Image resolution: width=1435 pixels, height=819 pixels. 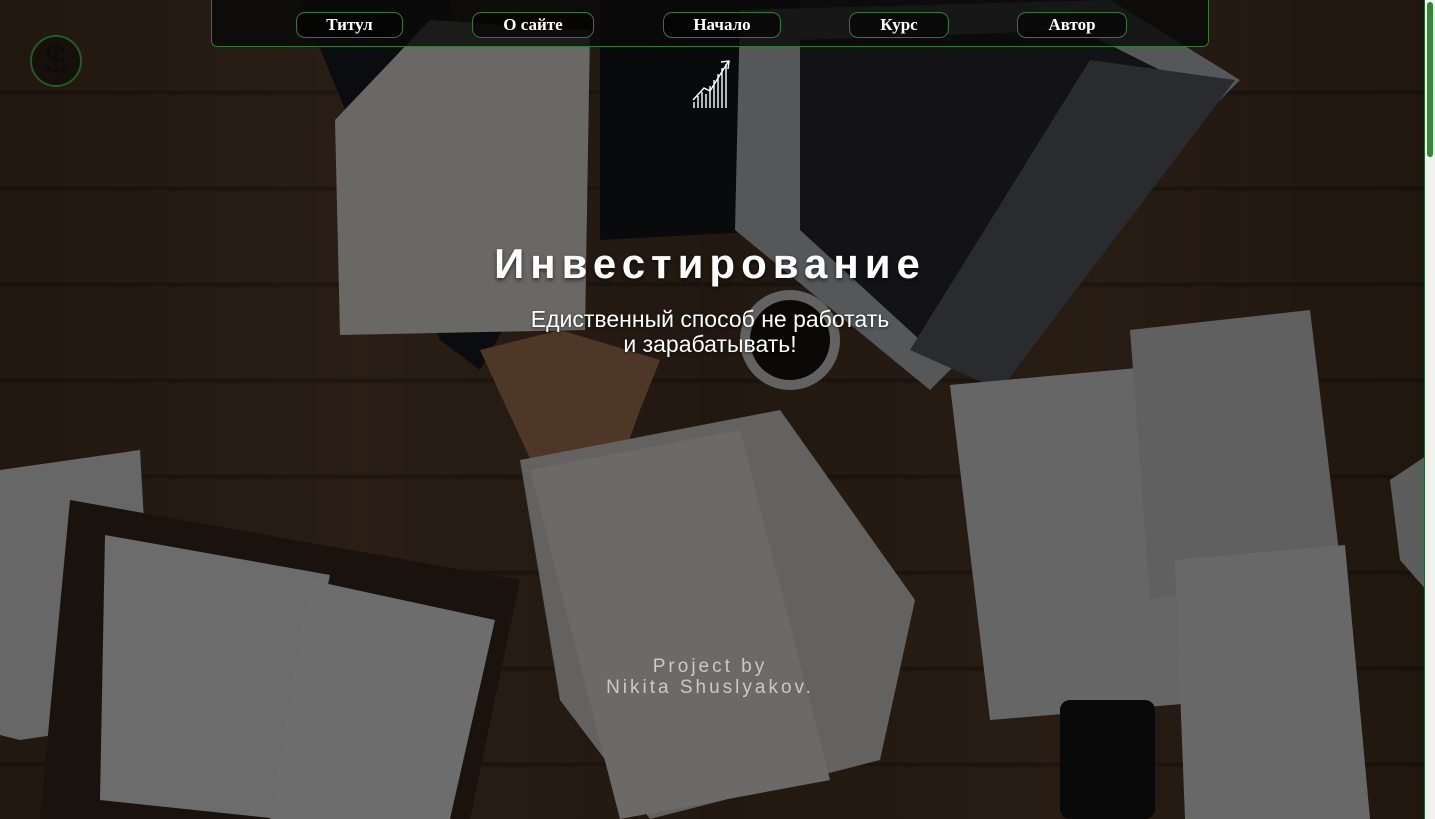 What do you see at coordinates (710, 666) in the screenshot?
I see `credit-line-1: Project by` at bounding box center [710, 666].